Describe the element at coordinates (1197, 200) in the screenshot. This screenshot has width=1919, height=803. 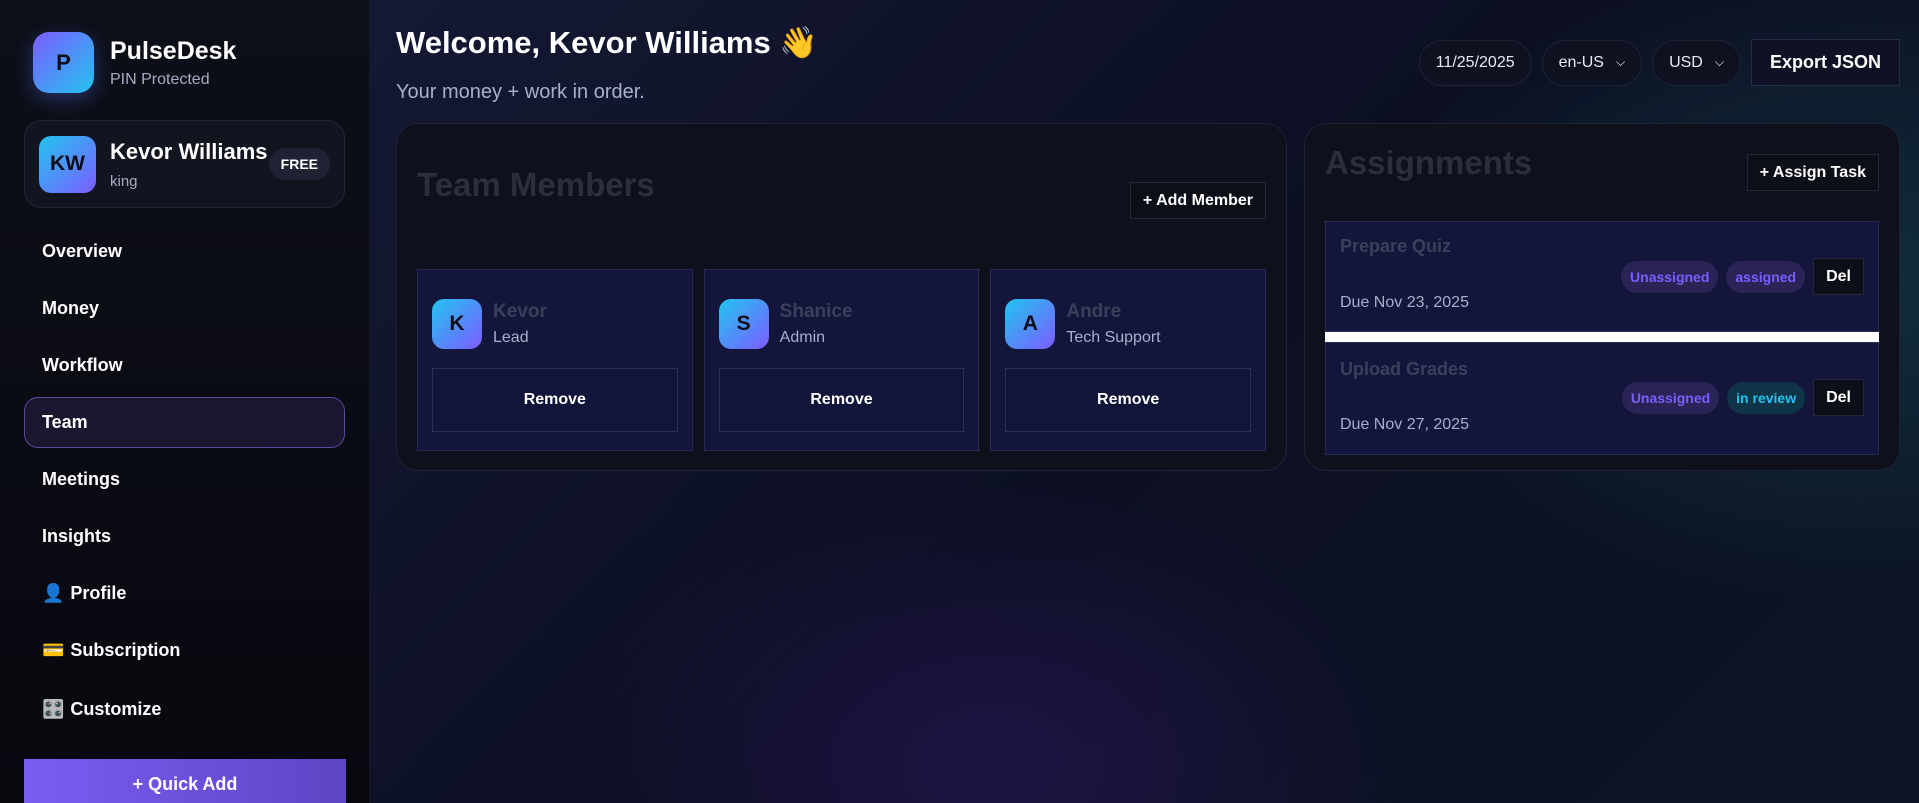
I see `add-member-button: + Add Member` at that location.